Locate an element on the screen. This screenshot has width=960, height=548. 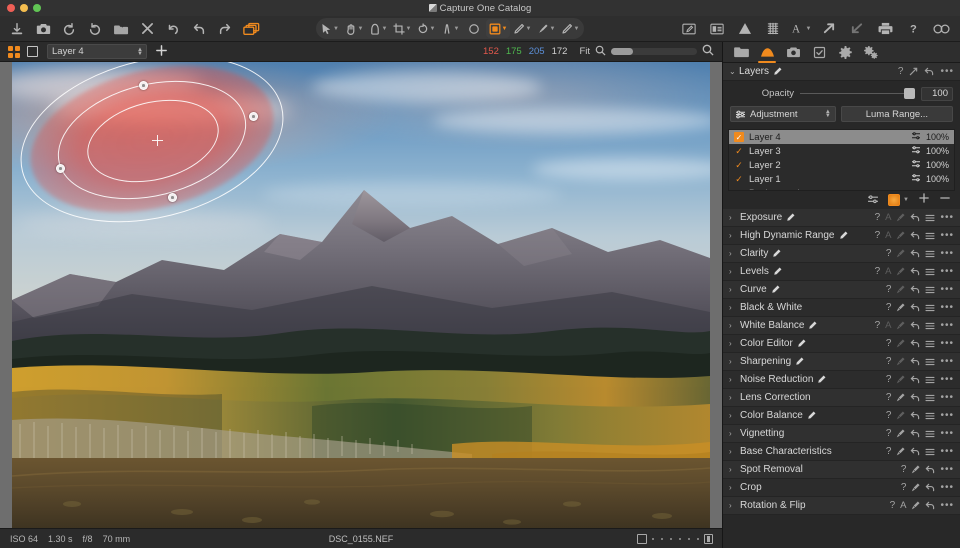
opacity-value: 100 is located at coordinates (937, 93).